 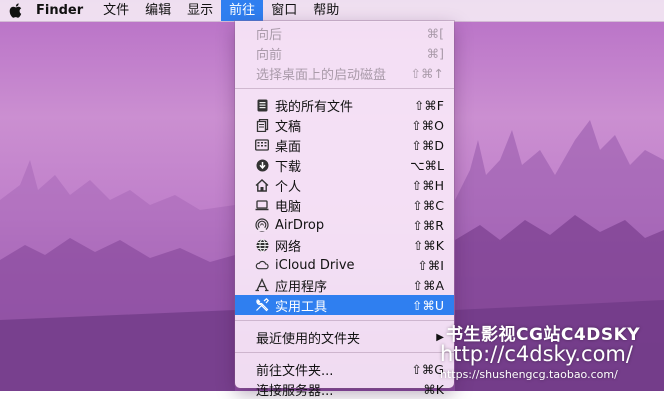 I want to click on menu-item-label: 向后, so click(x=269, y=35).